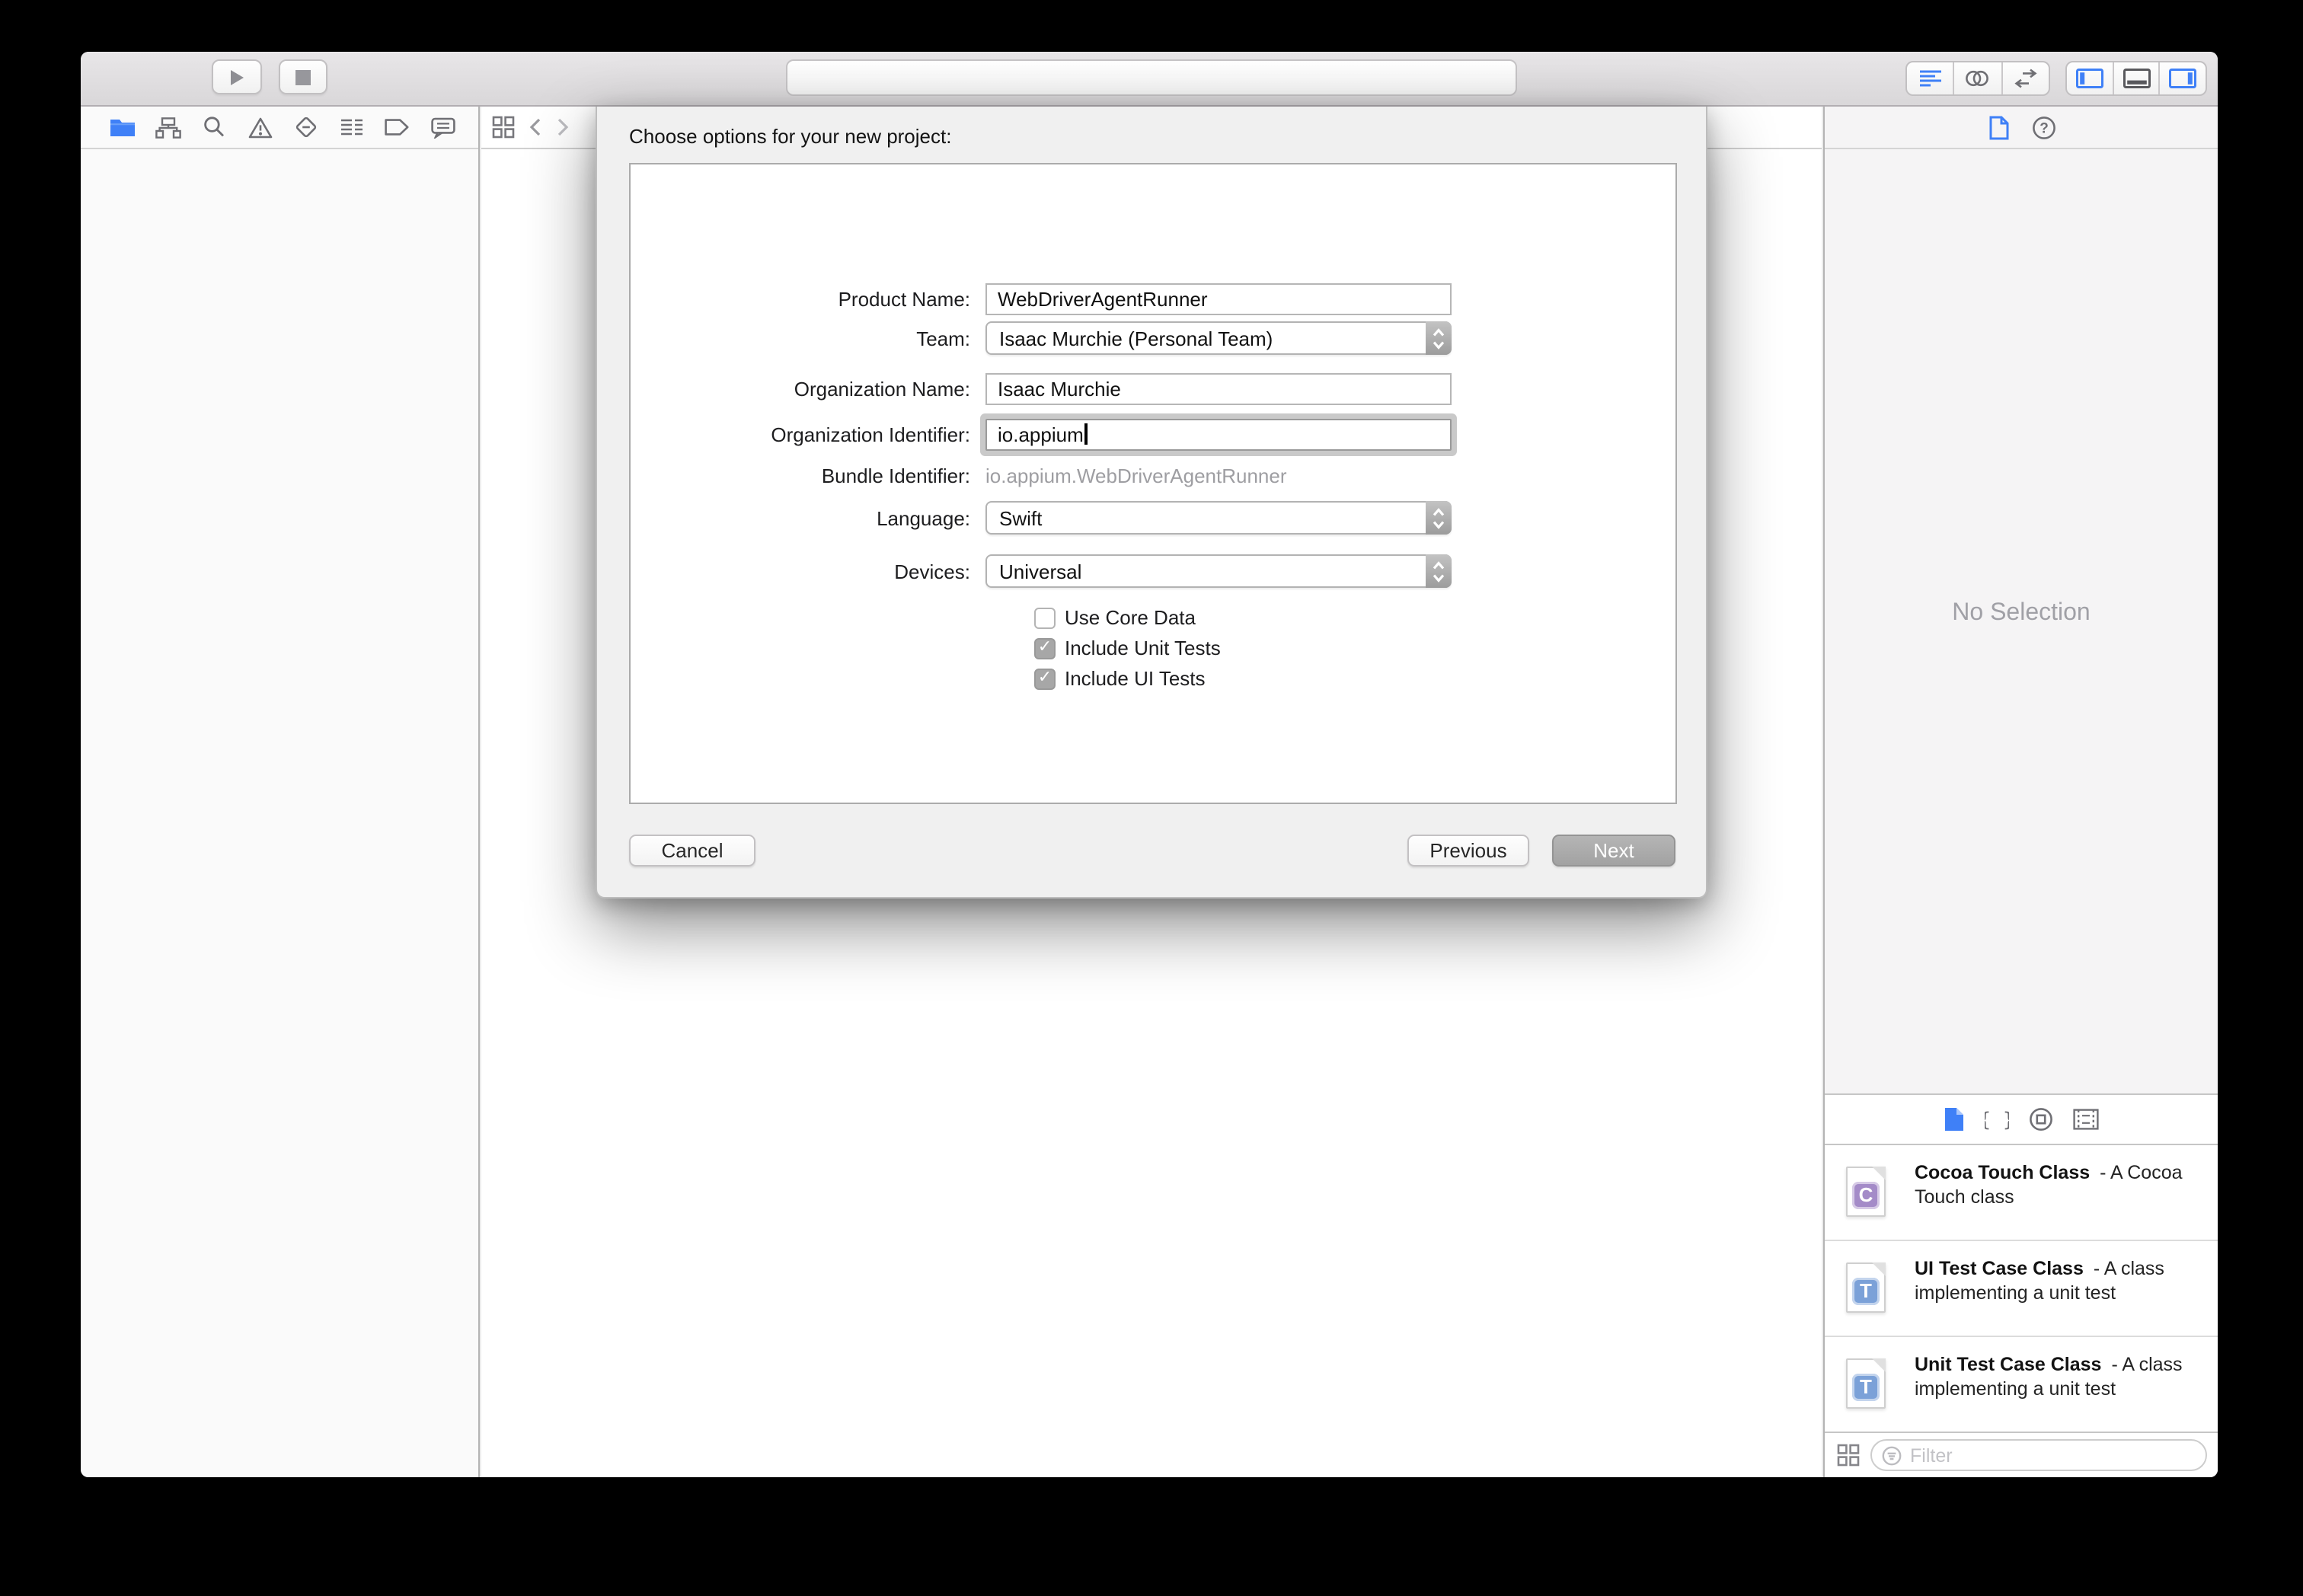  I want to click on class-file-icon: C, so click(1866, 1192).